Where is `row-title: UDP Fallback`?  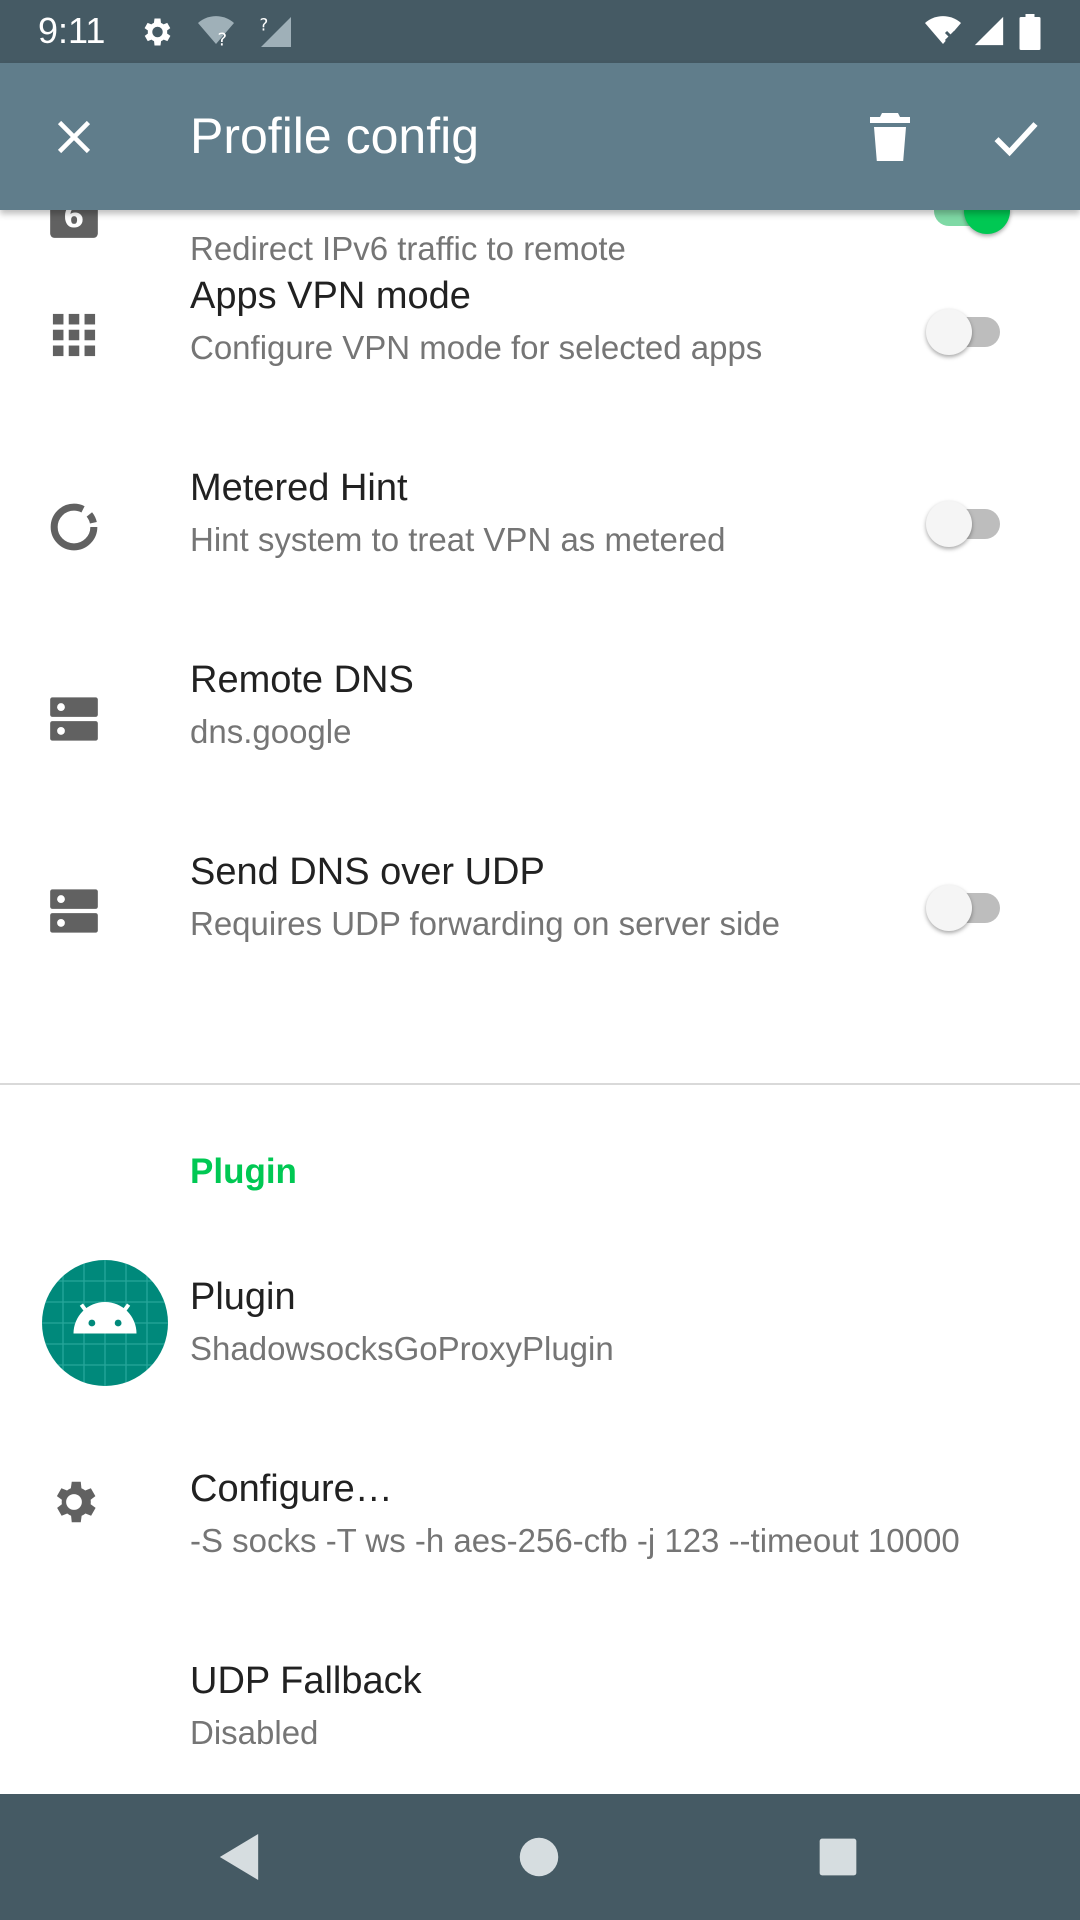 row-title: UDP Fallback is located at coordinates (306, 1681).